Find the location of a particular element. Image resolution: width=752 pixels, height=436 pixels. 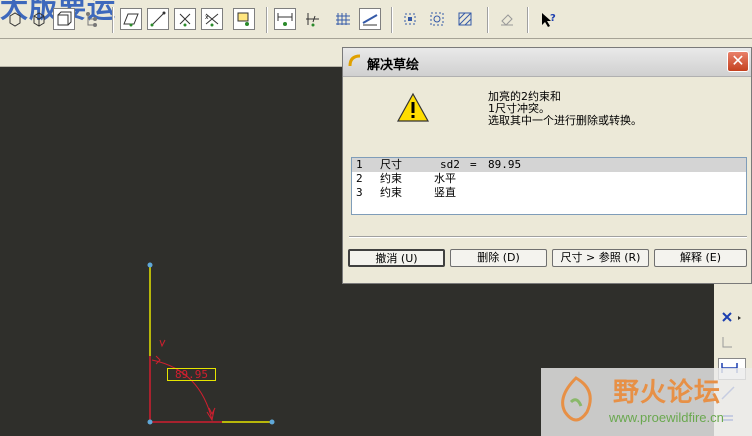

angle-icon is located at coordinates (732, 344).